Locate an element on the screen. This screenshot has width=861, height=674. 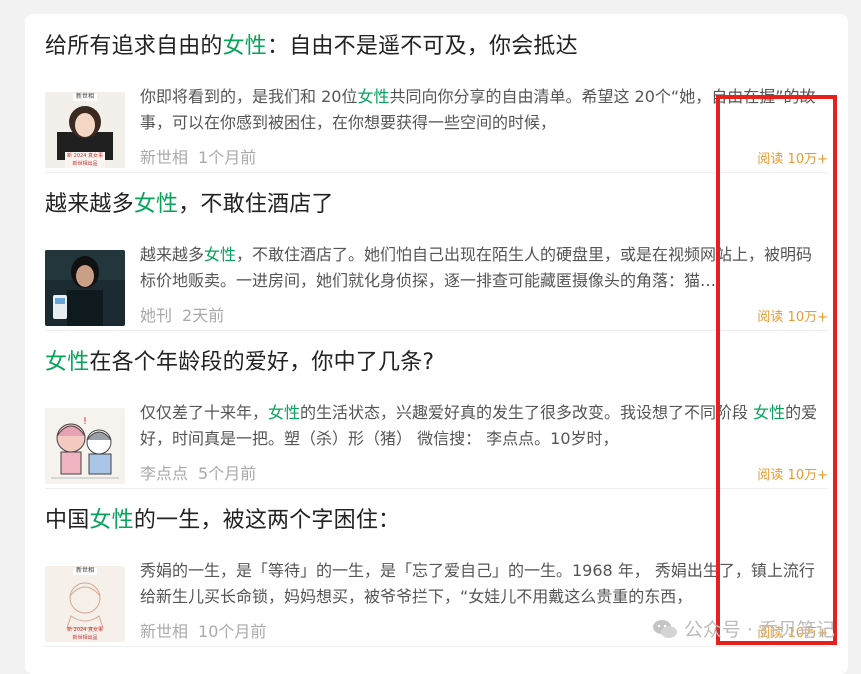
source-name: 李点点 is located at coordinates (164, 473).